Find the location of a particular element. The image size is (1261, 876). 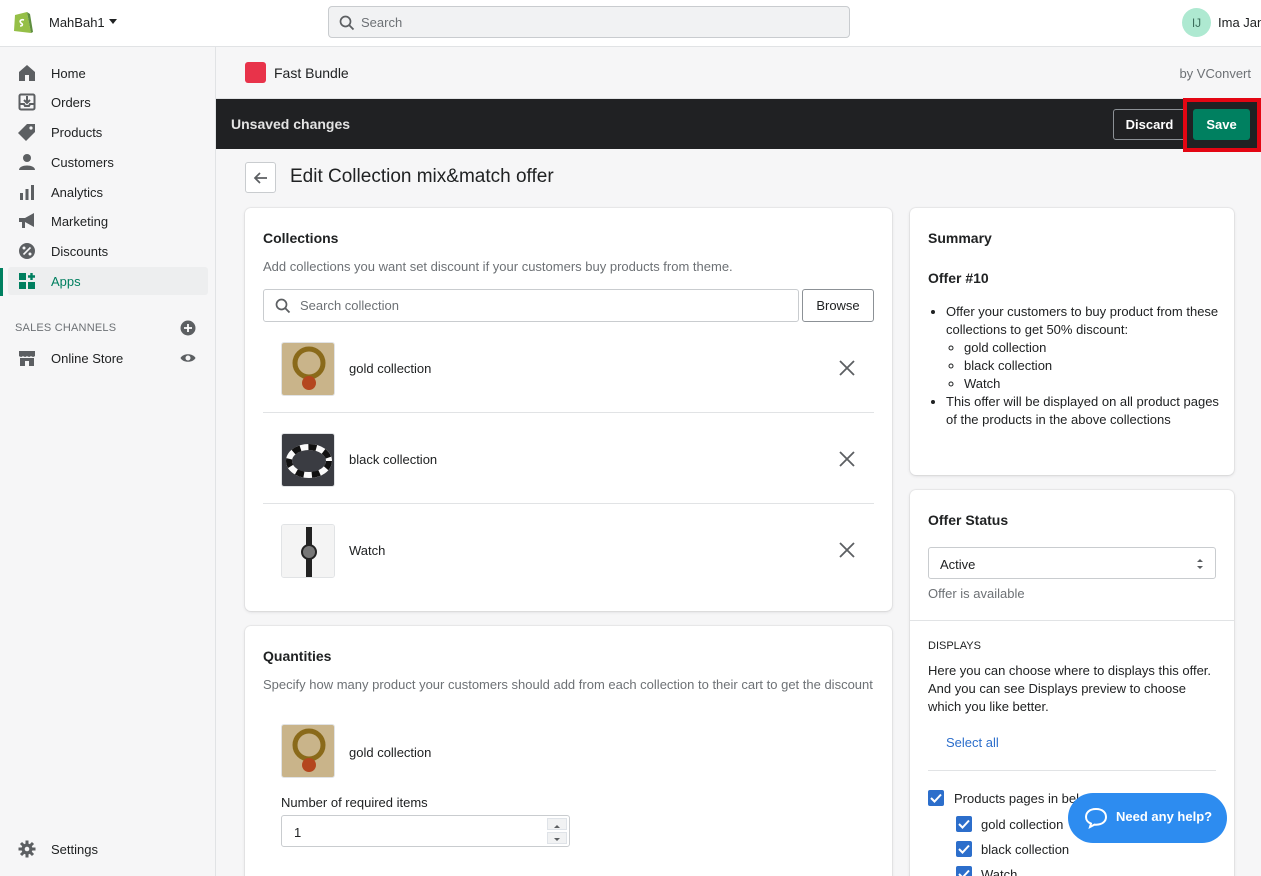

status-select-value: Active is located at coordinates (958, 564).